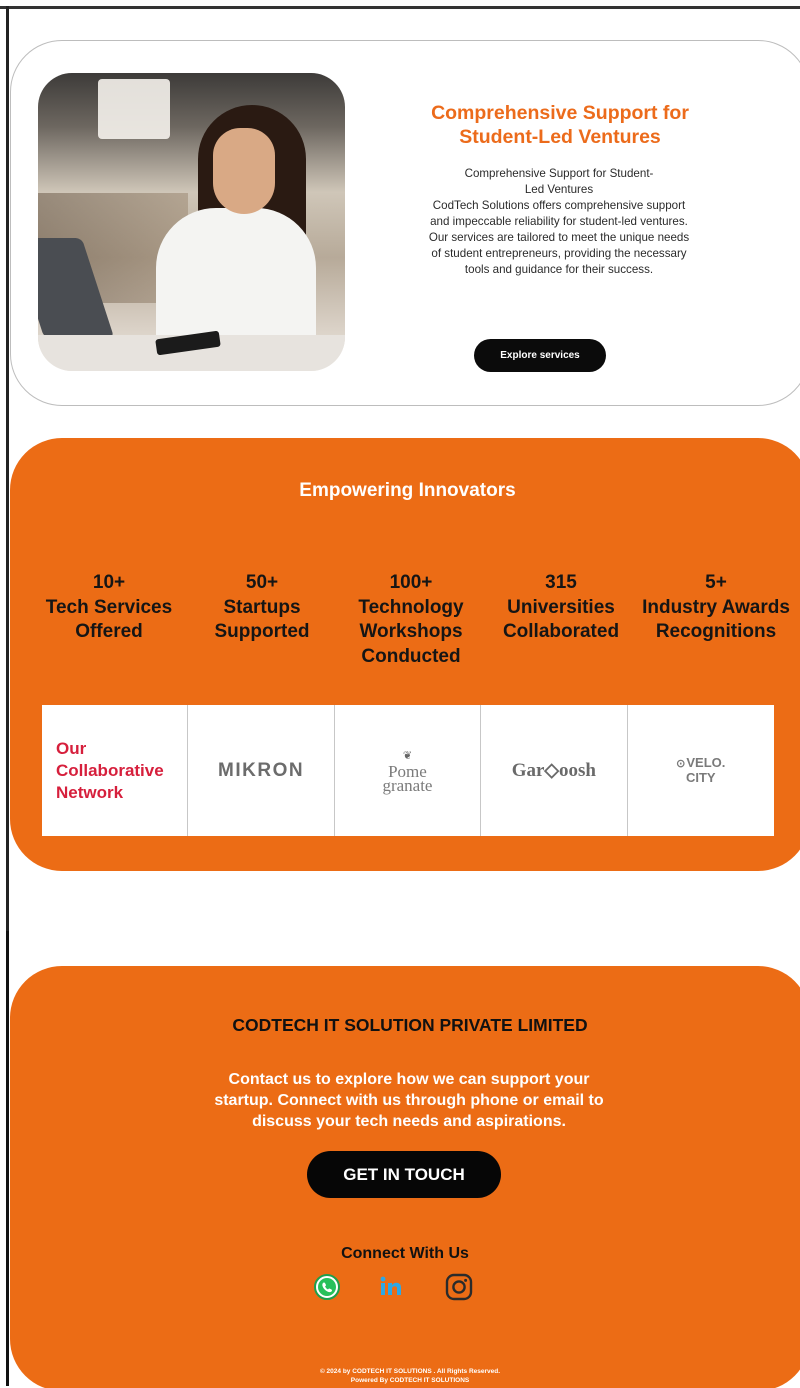  Describe the element at coordinates (411, 619) in the screenshot. I see `stat-workshops: 100+ Technology Workshops Conducted` at that location.